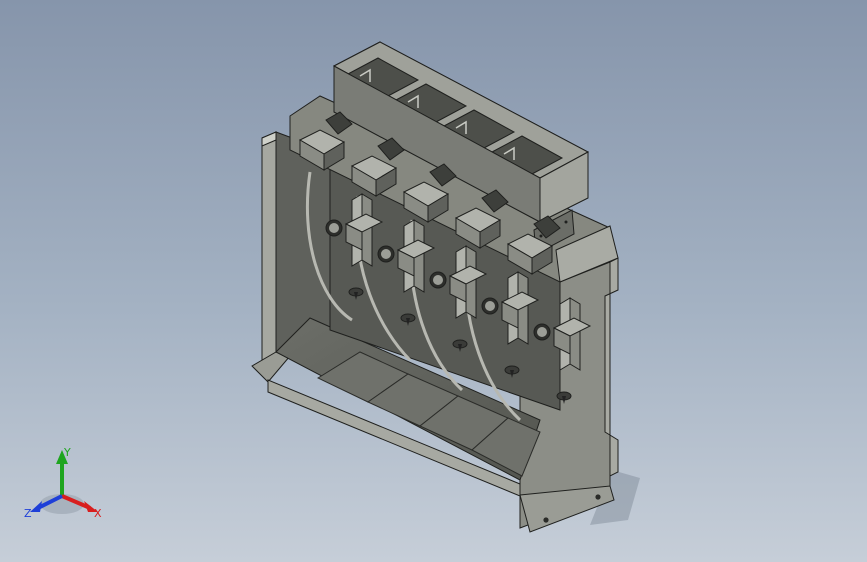  What do you see at coordinates (269, 250) in the screenshot?
I see `left-panel-edge` at bounding box center [269, 250].